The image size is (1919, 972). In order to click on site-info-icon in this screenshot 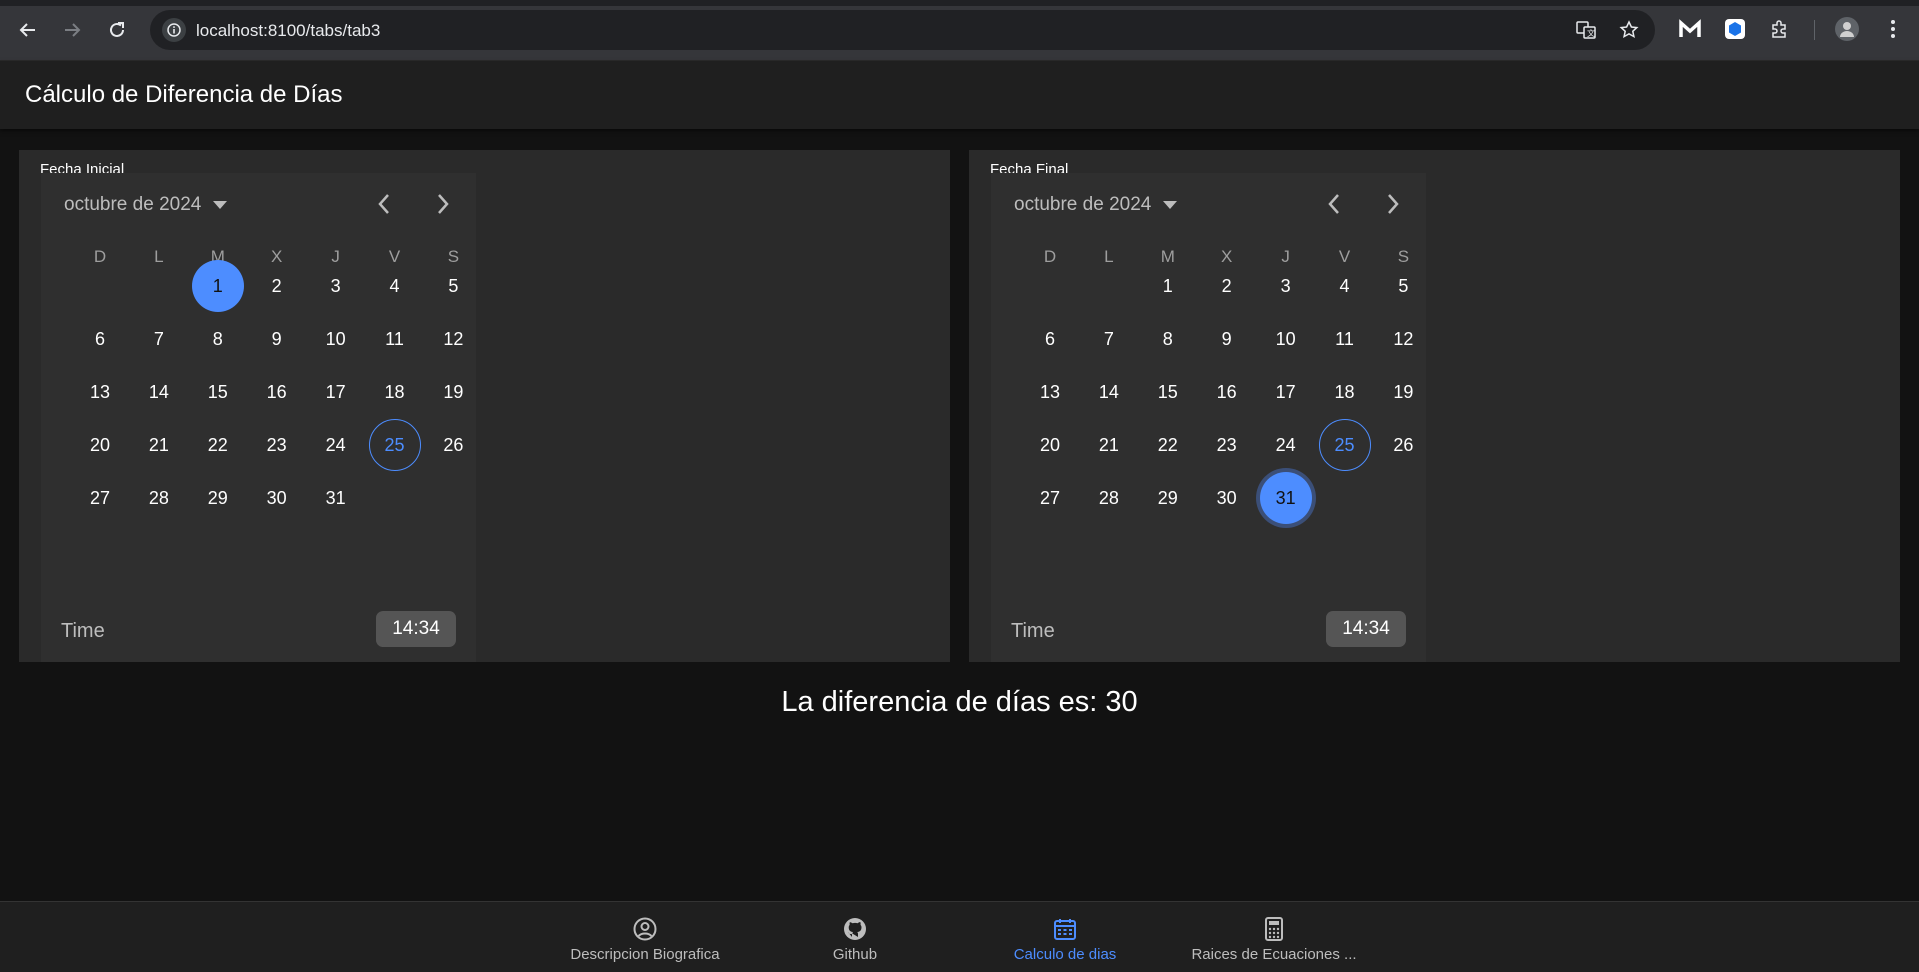, I will do `click(174, 30)`.